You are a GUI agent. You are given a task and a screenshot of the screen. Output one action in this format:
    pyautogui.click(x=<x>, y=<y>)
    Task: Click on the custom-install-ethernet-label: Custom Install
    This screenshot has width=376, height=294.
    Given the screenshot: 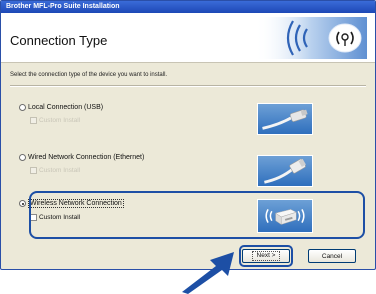 What is the action you would take?
    pyautogui.click(x=60, y=170)
    